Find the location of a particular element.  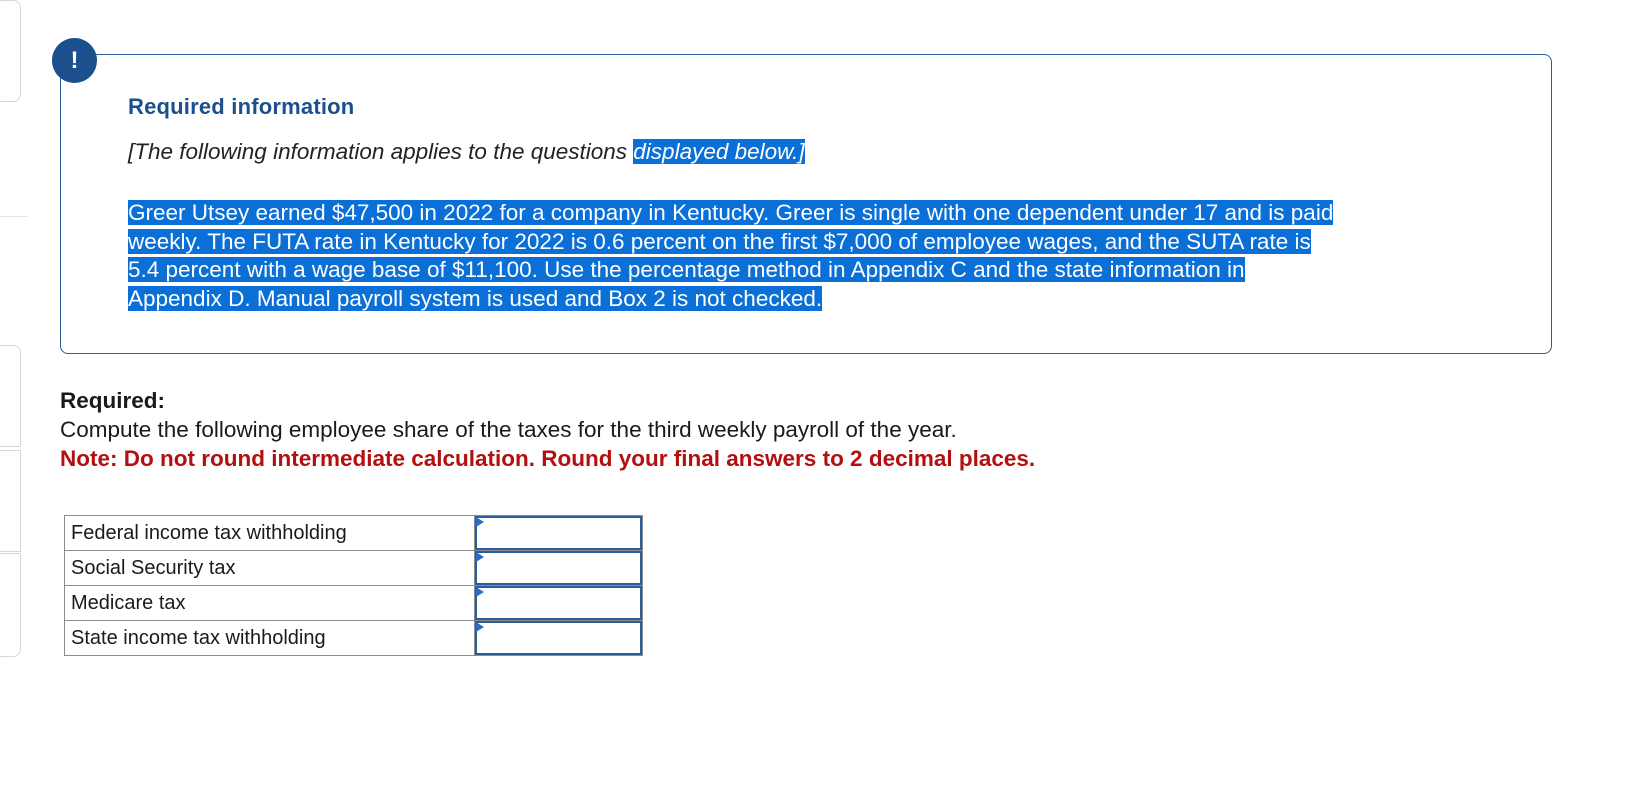

info-subtitle-highlight: displayed below.] is located at coordinates (719, 151).